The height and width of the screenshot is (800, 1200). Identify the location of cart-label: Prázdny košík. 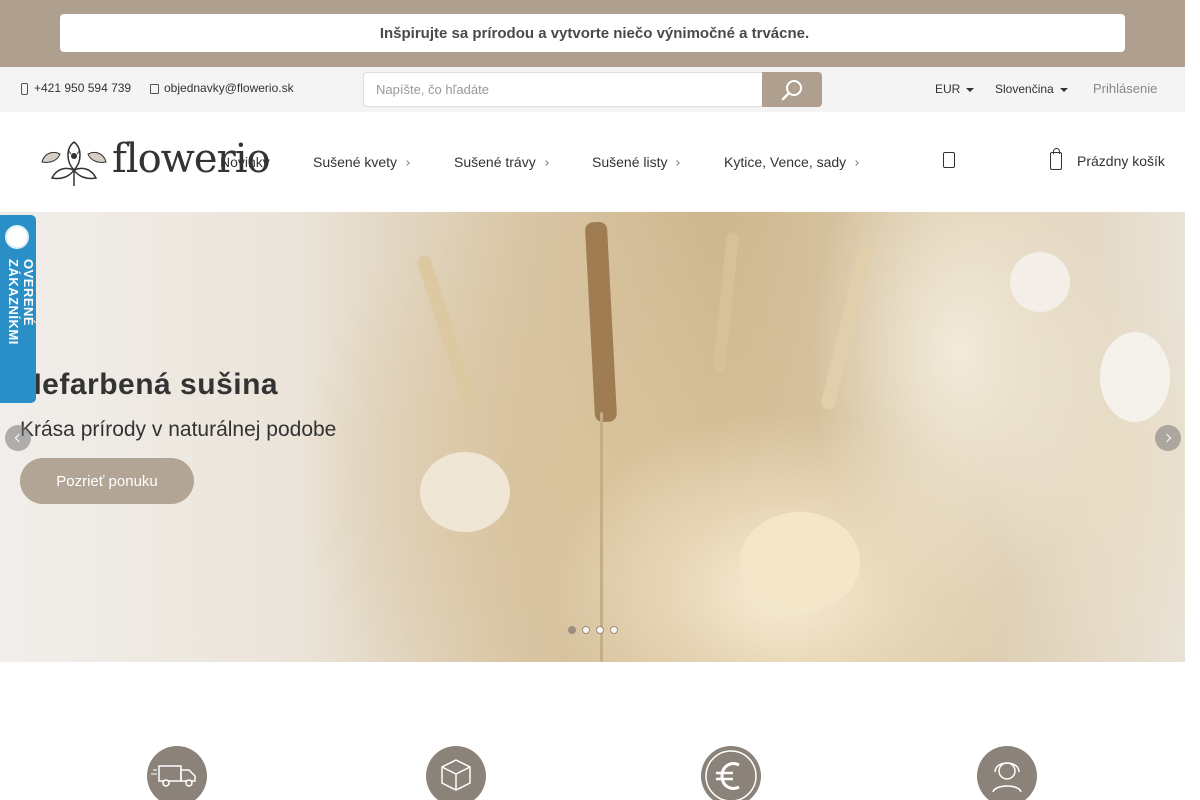
(1121, 161).